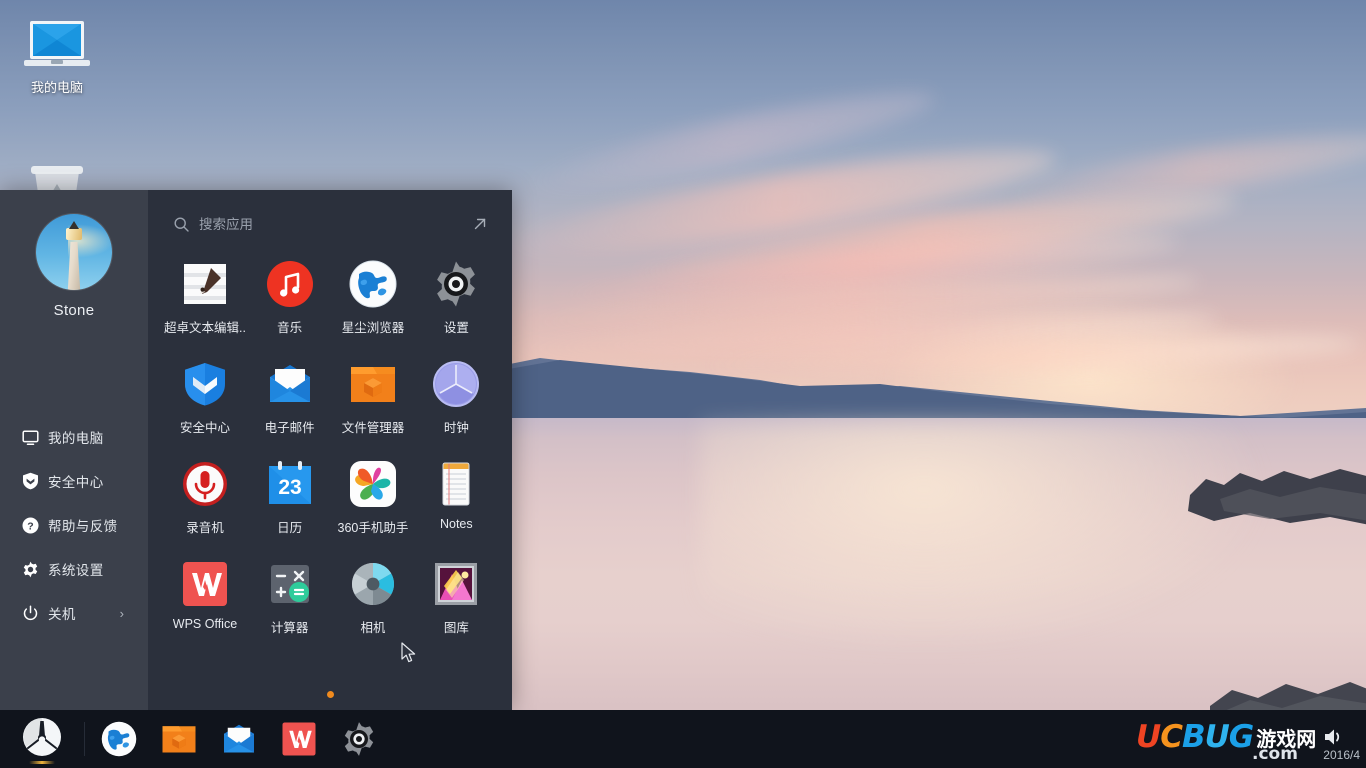 This screenshot has height=768, width=1366. I want to click on app-tile-security-center: 安全中心, so click(205, 397).